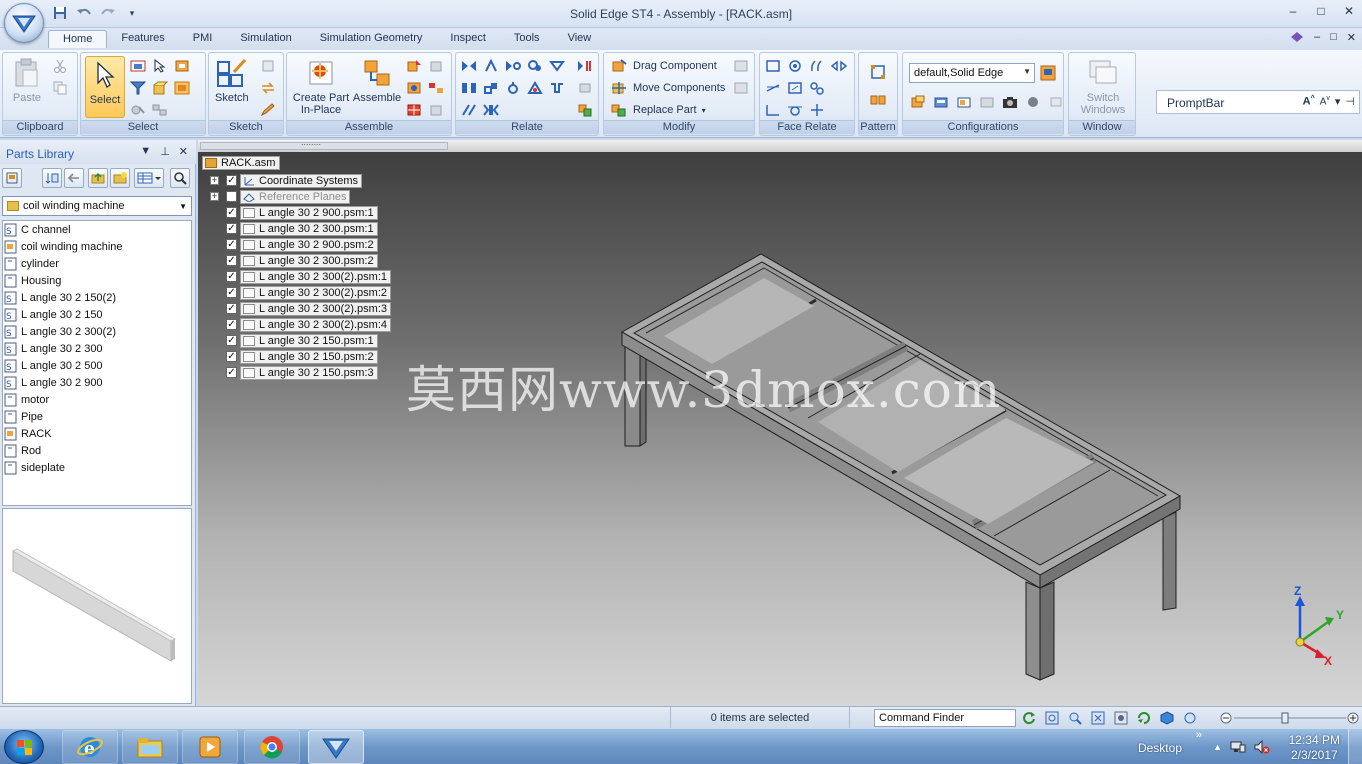  What do you see at coordinates (527, 39) in the screenshot?
I see `tab-tools: Tools` at bounding box center [527, 39].